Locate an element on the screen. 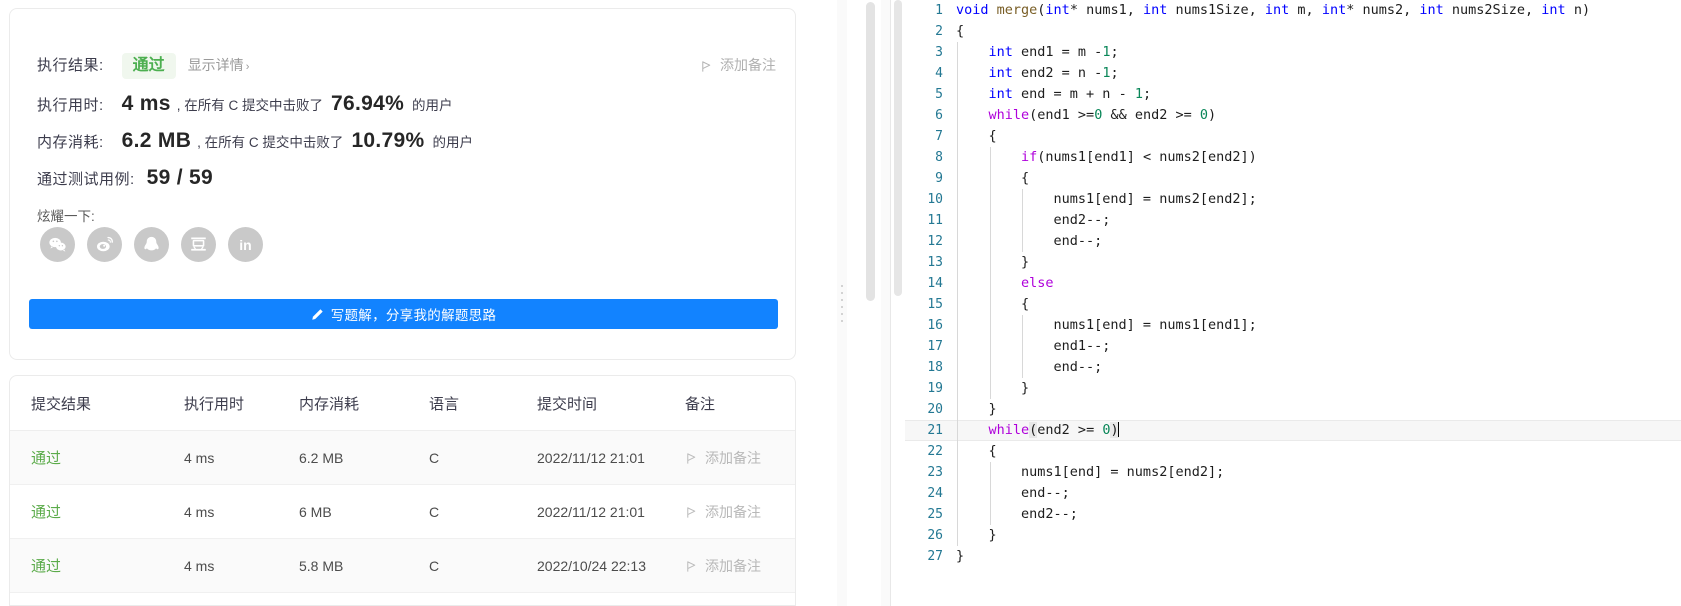  column-header-time: 提交时间 is located at coordinates (611, 403).